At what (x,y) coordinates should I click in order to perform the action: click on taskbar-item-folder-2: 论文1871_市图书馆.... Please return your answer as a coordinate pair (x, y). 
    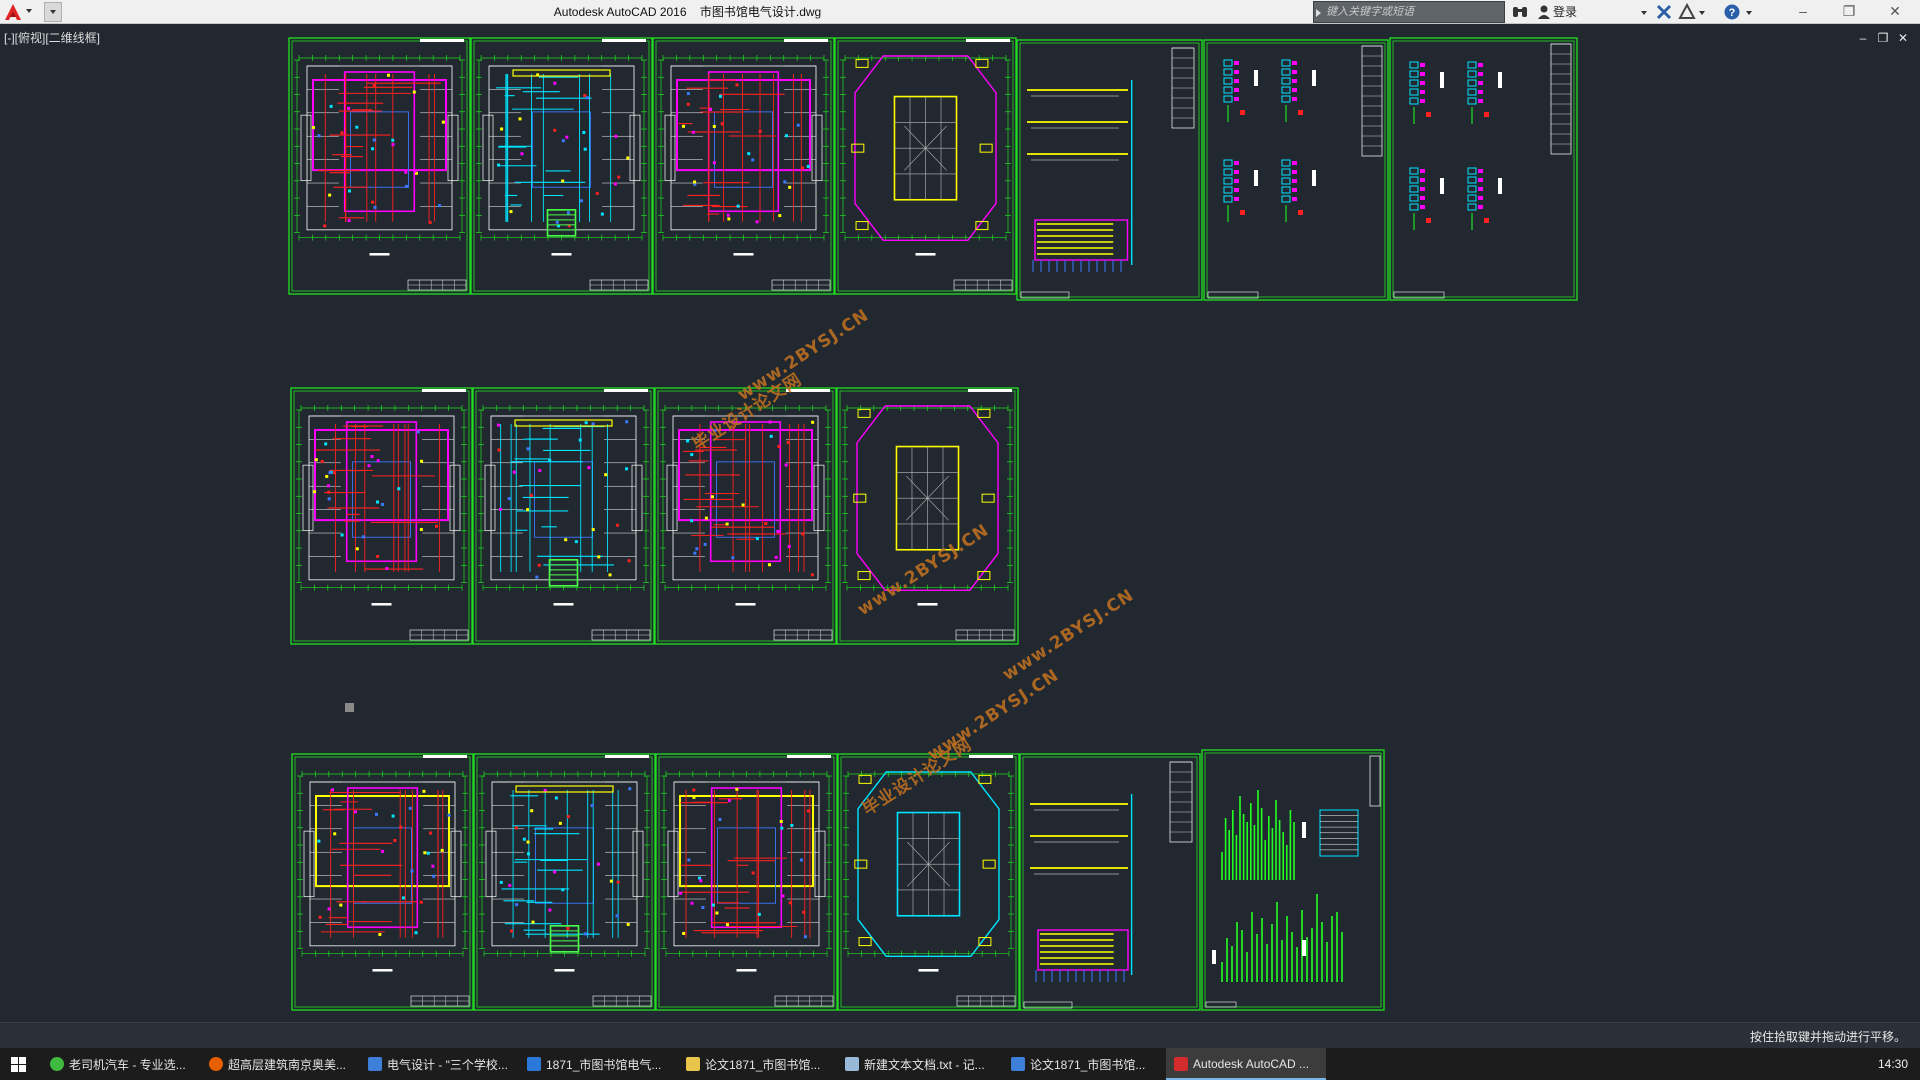
    Looking at the image, I should click on (754, 1064).